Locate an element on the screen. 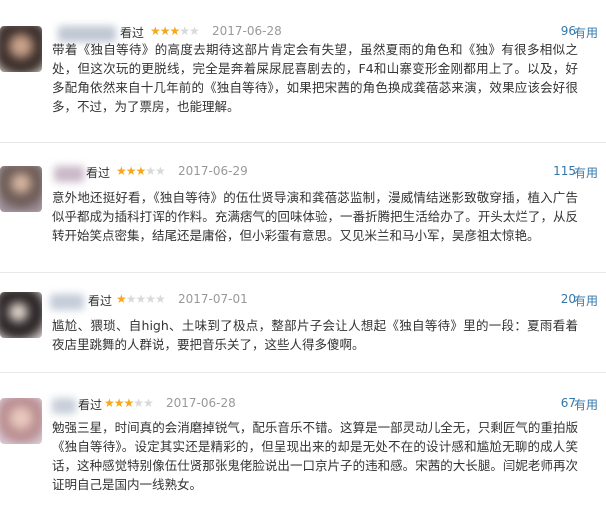  star-empty-icon: ★★★★ is located at coordinates (145, 299).